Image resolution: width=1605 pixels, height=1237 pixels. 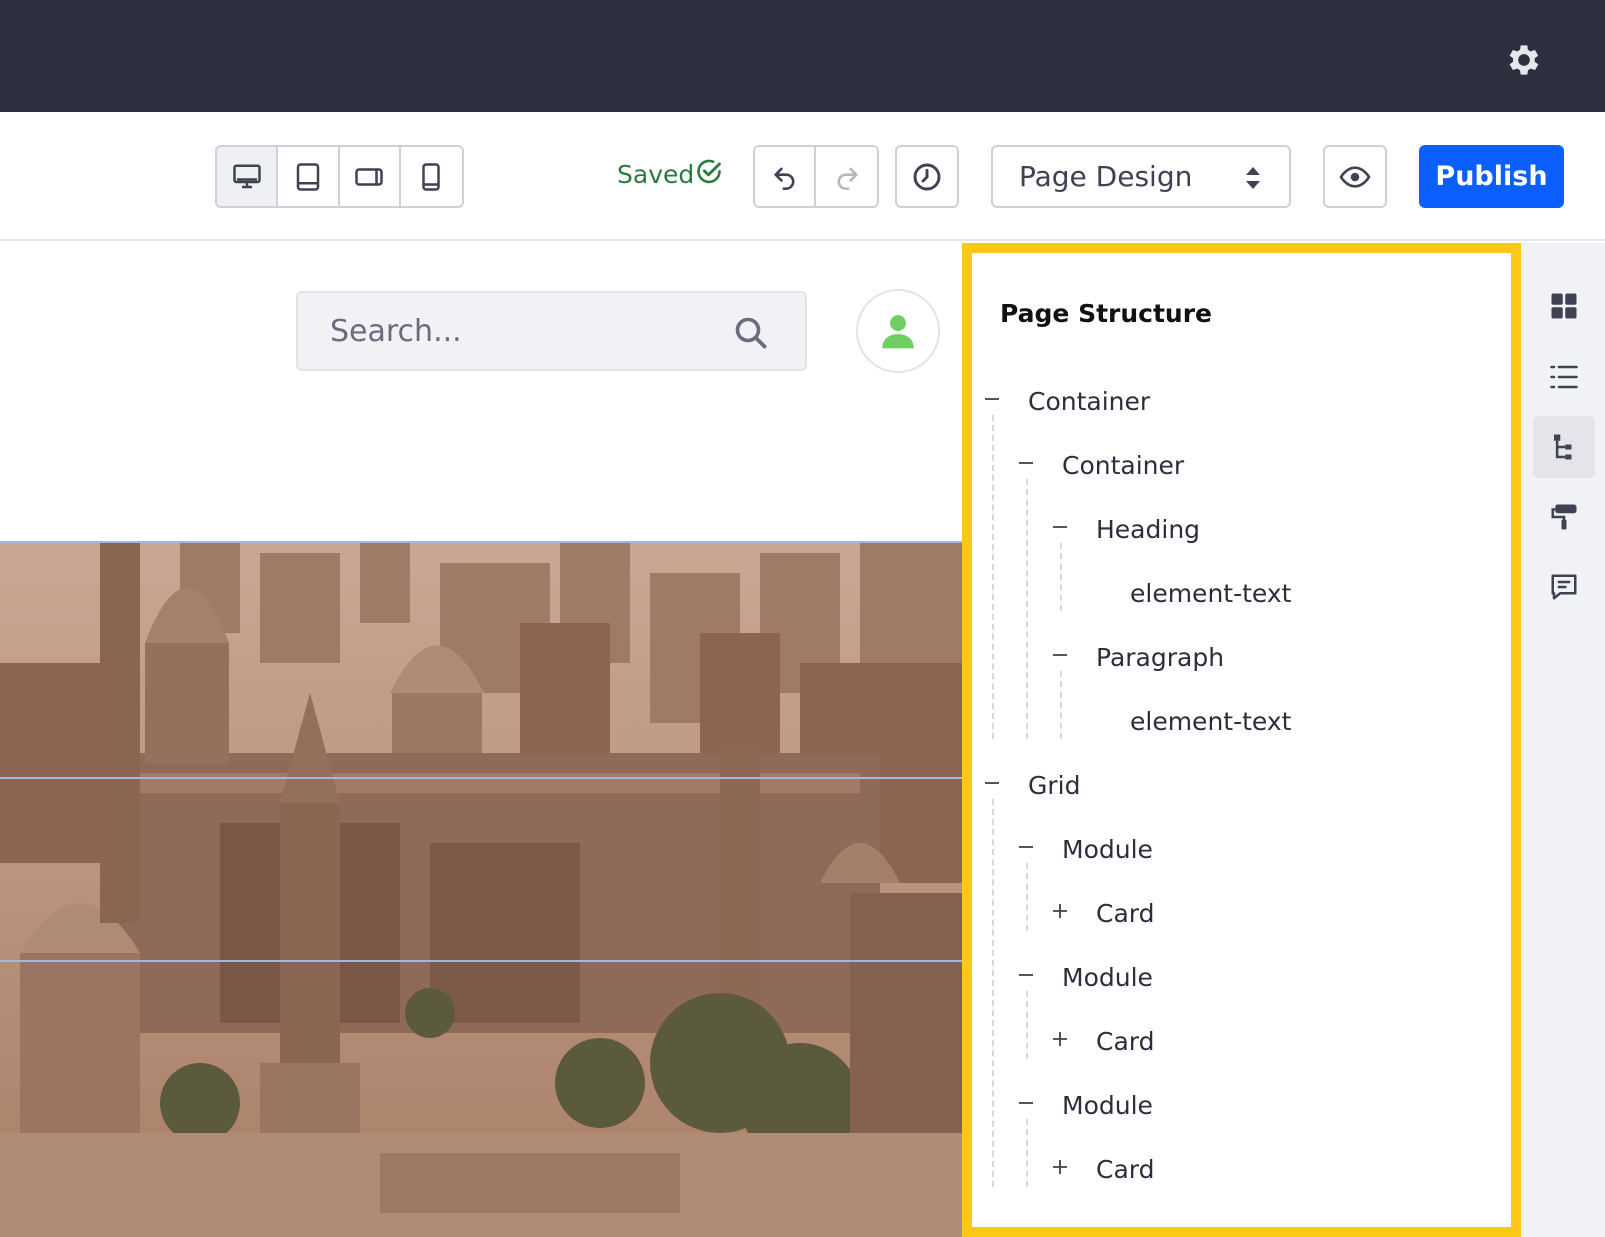 I want to click on landscape-phone-view-button, so click(x=370, y=176).